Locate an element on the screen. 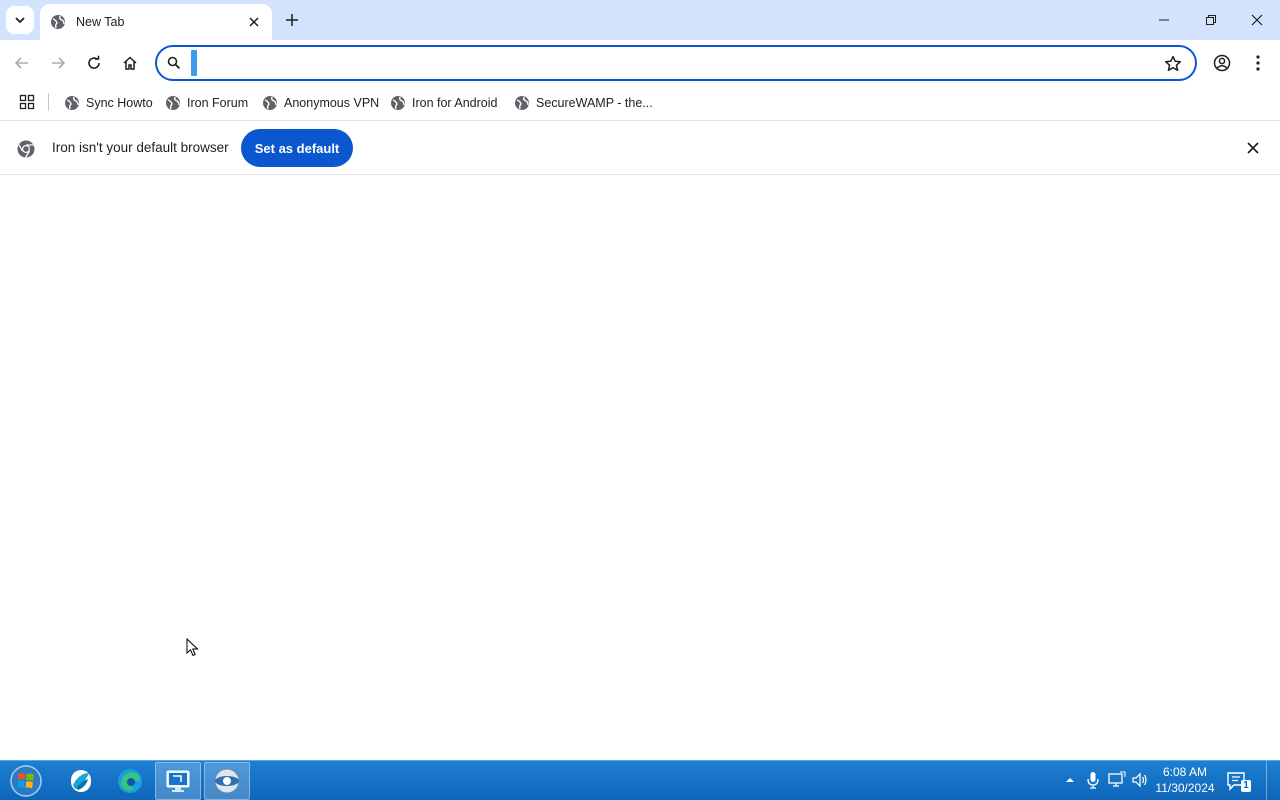  bookmark-label: Sync Howto is located at coordinates (119, 103).